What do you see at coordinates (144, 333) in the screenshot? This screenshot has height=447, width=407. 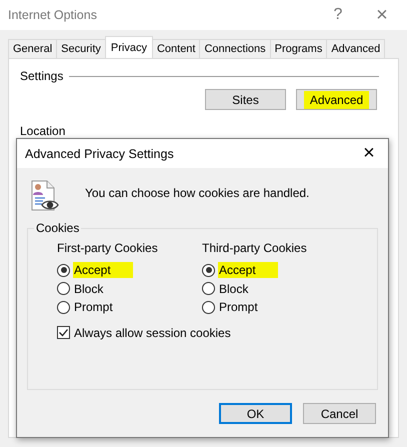 I see `checkbox-option: Always allow session cookies` at bounding box center [144, 333].